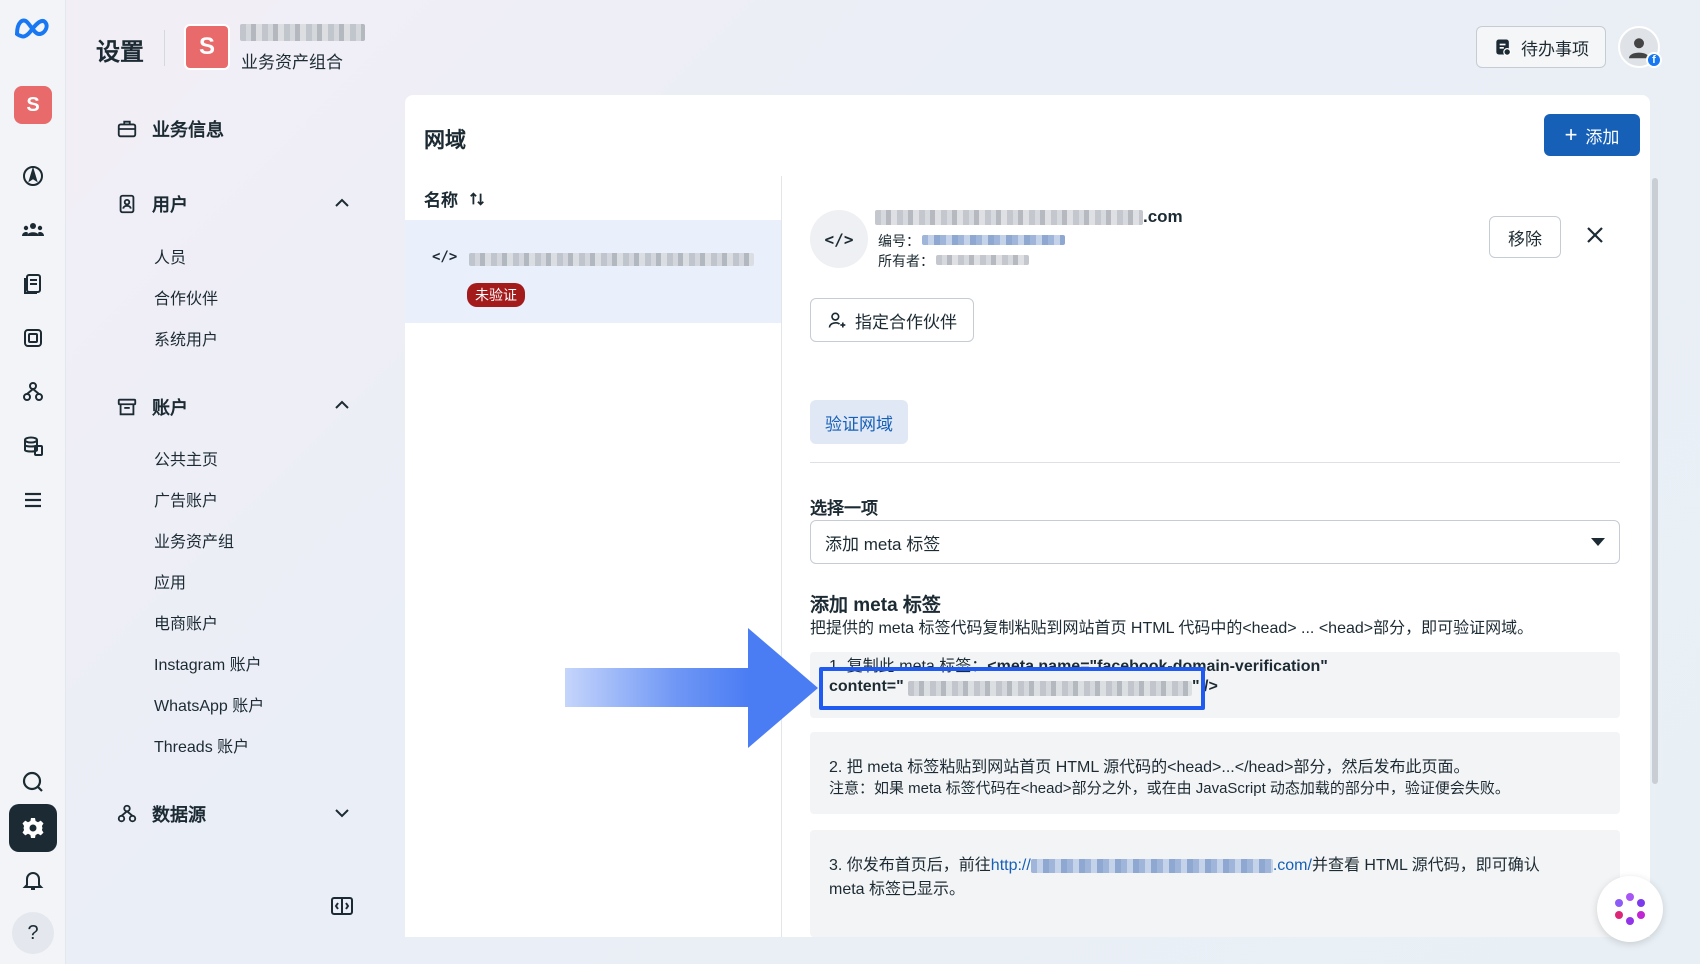  Describe the element at coordinates (1163, 216) in the screenshot. I see `domain-suffix: .com` at that location.